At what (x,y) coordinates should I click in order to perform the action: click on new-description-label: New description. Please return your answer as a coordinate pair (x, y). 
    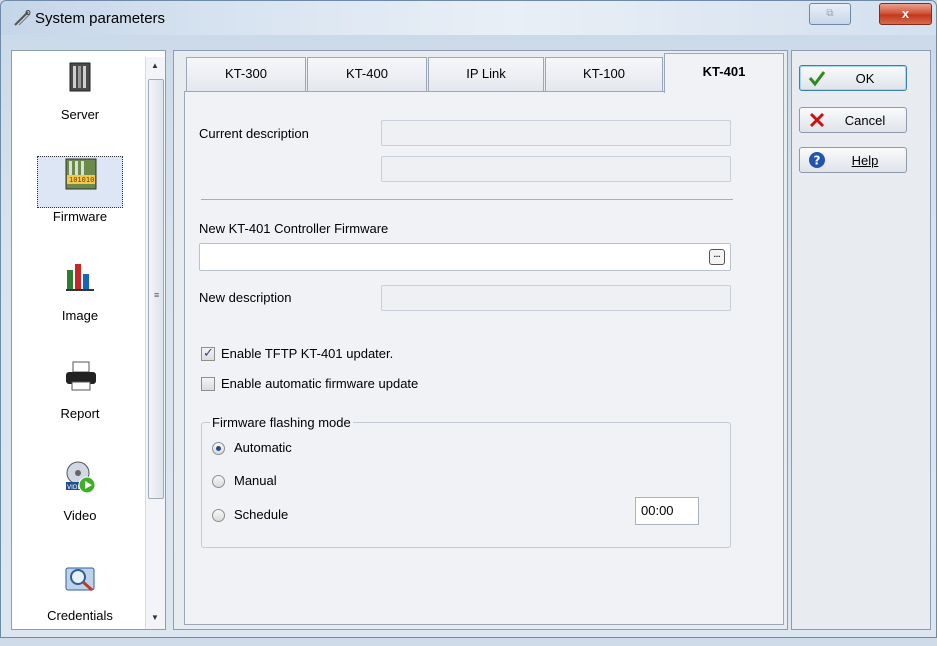
    Looking at the image, I should click on (245, 297).